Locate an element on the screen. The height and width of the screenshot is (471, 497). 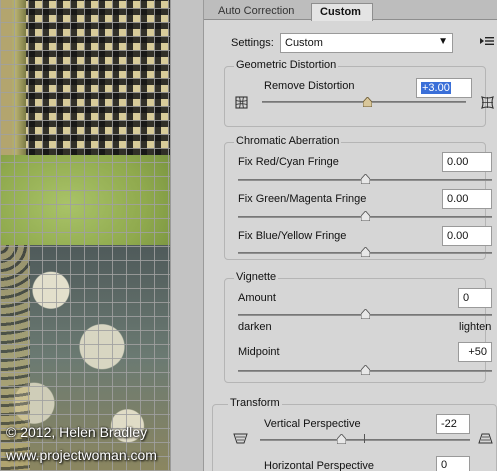
vertical-perspective-input: -22 is located at coordinates (453, 424).